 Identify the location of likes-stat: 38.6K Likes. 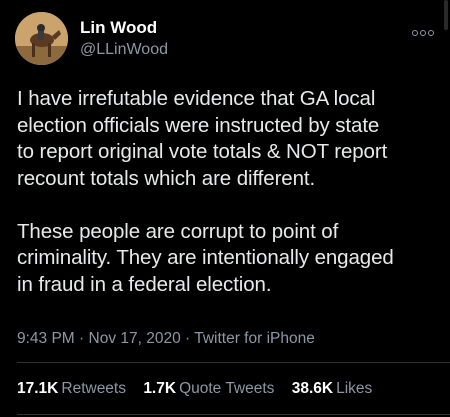
(332, 388).